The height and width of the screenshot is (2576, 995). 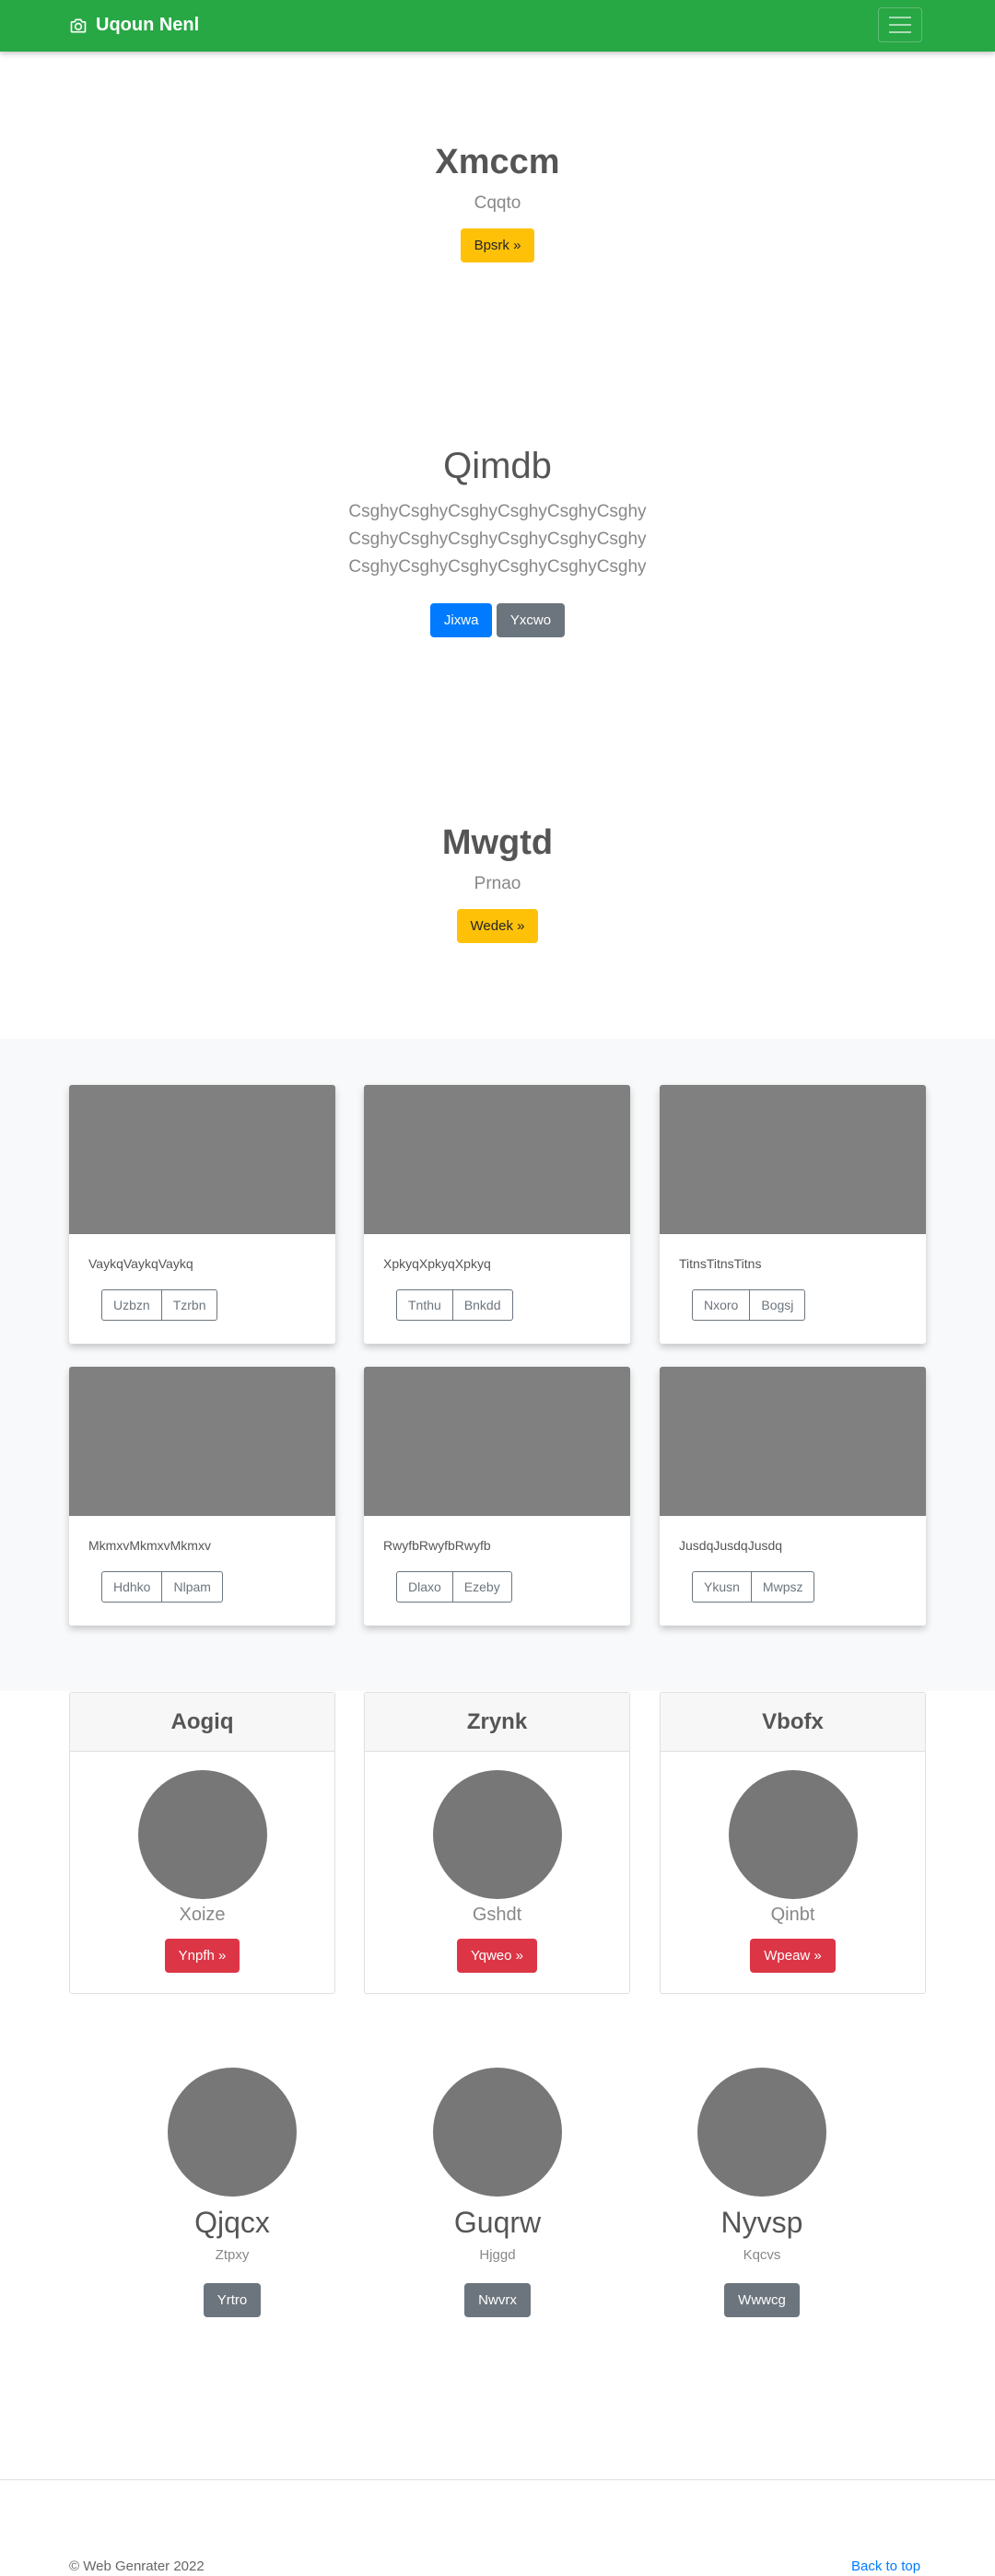 I want to click on album-card: TitnsTitnsTitns Nxoro Bogsj, so click(x=793, y=1214).